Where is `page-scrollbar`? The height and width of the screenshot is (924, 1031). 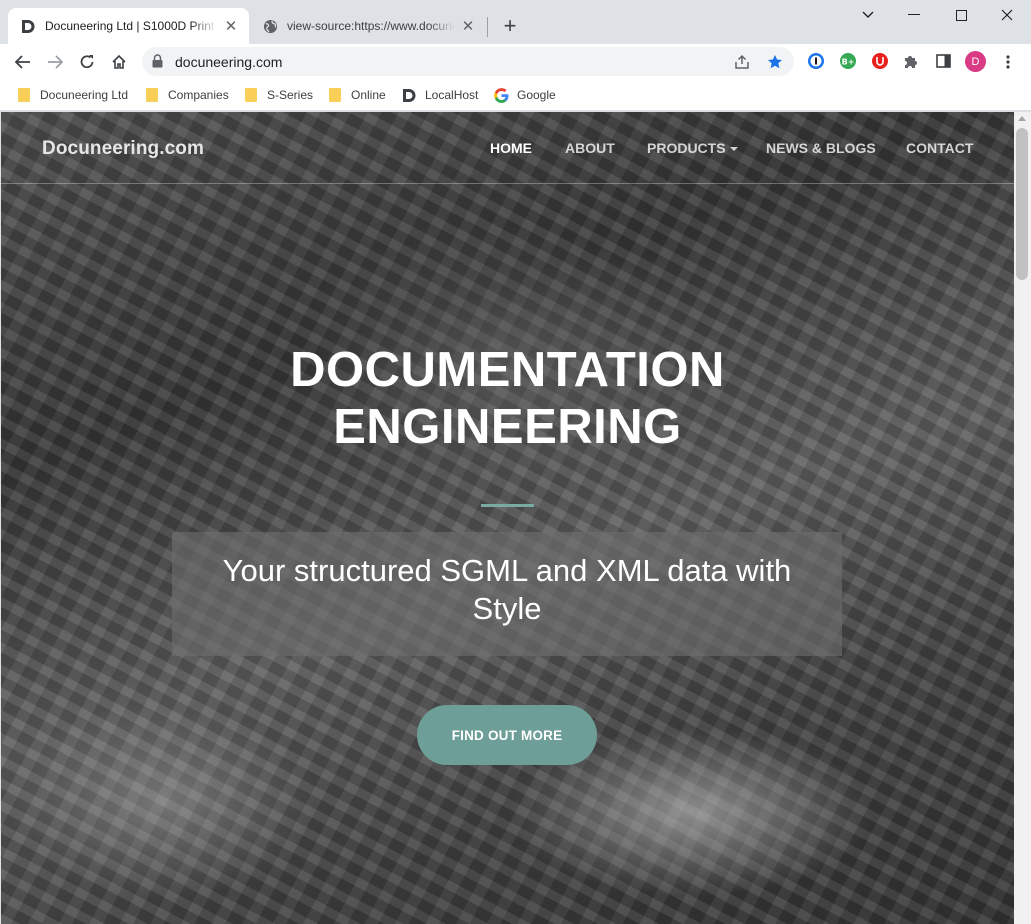 page-scrollbar is located at coordinates (1022, 518).